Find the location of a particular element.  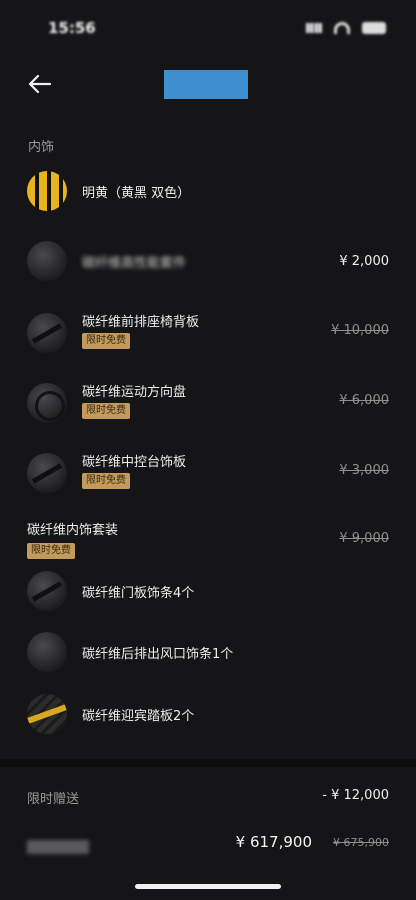

carbon-part-icon is located at coordinates (47, 261).